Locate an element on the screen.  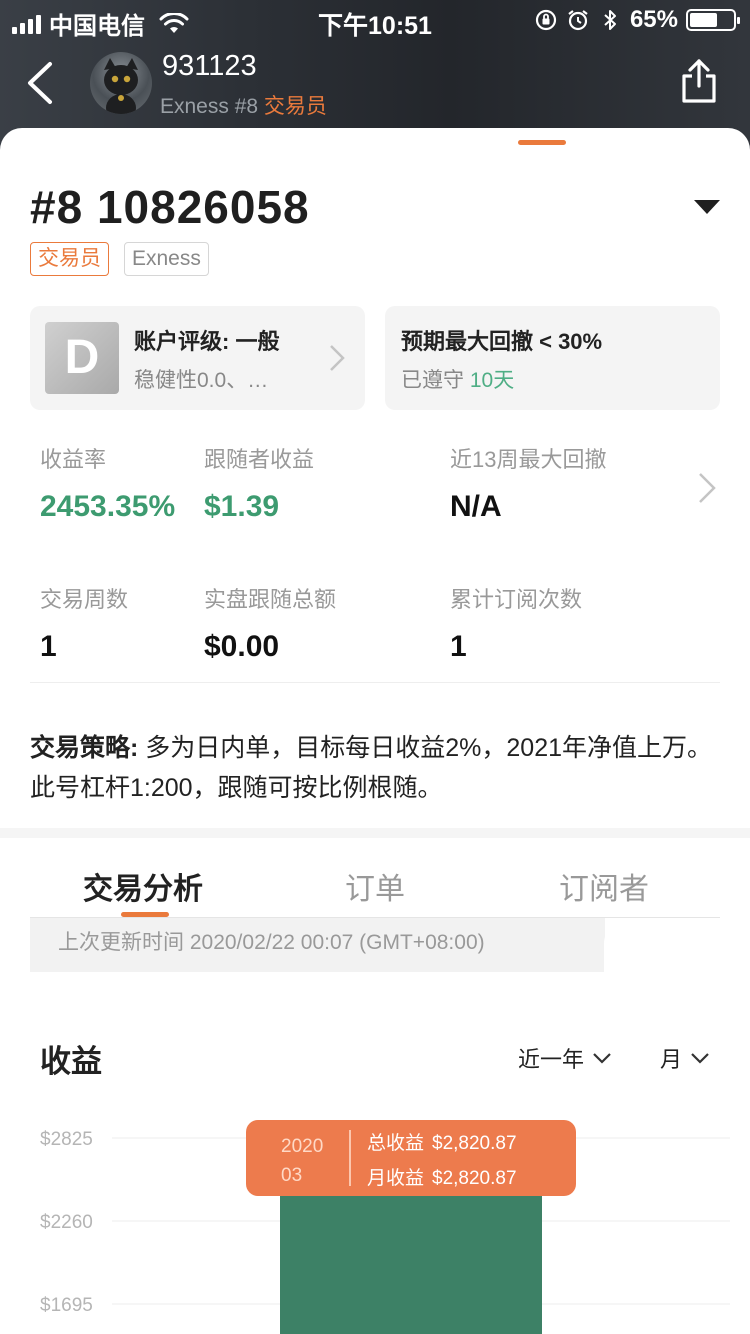
tooltip-month-row: 月收益 $2,820.87 is located at coordinates (442, 1176).